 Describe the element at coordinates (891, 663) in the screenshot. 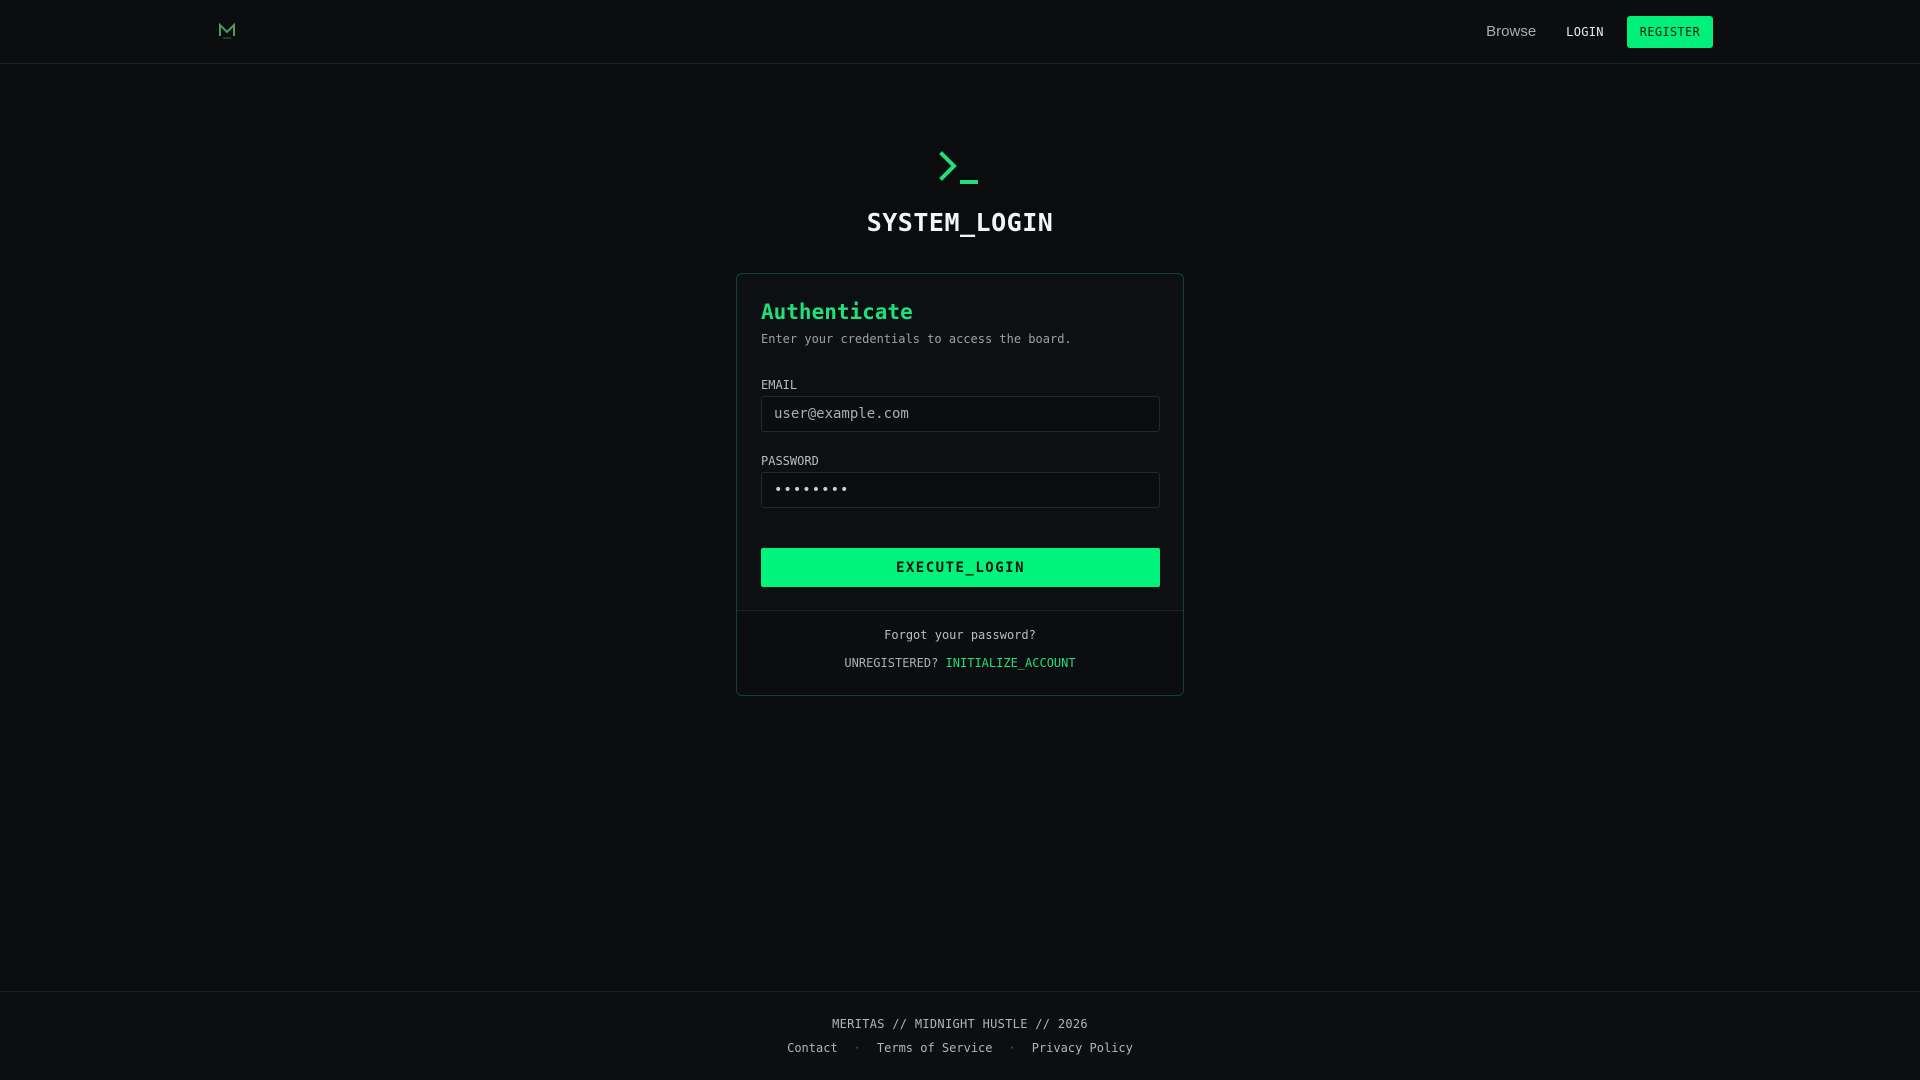

I see `unregistered-label: UNREGISTERED?` at that location.